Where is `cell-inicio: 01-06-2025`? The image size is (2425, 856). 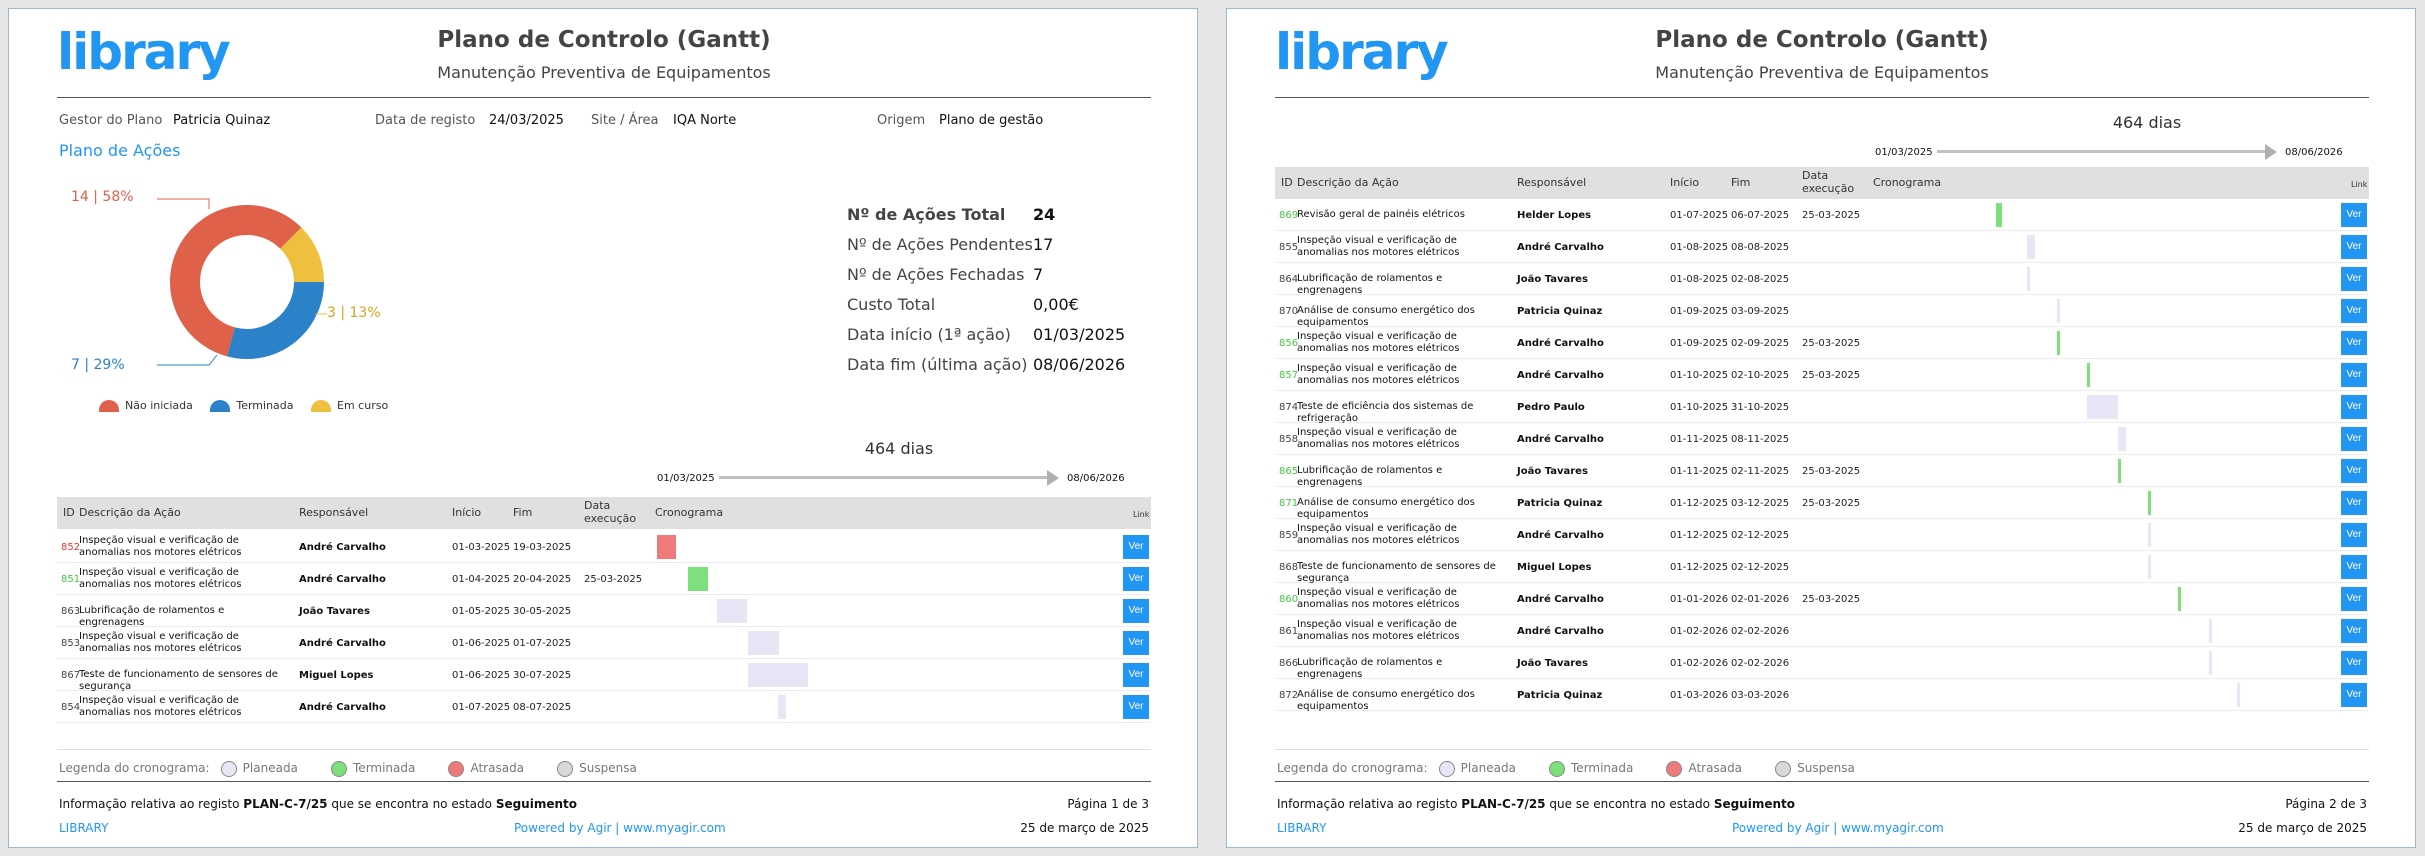
cell-inicio: 01-06-2025 is located at coordinates (481, 675).